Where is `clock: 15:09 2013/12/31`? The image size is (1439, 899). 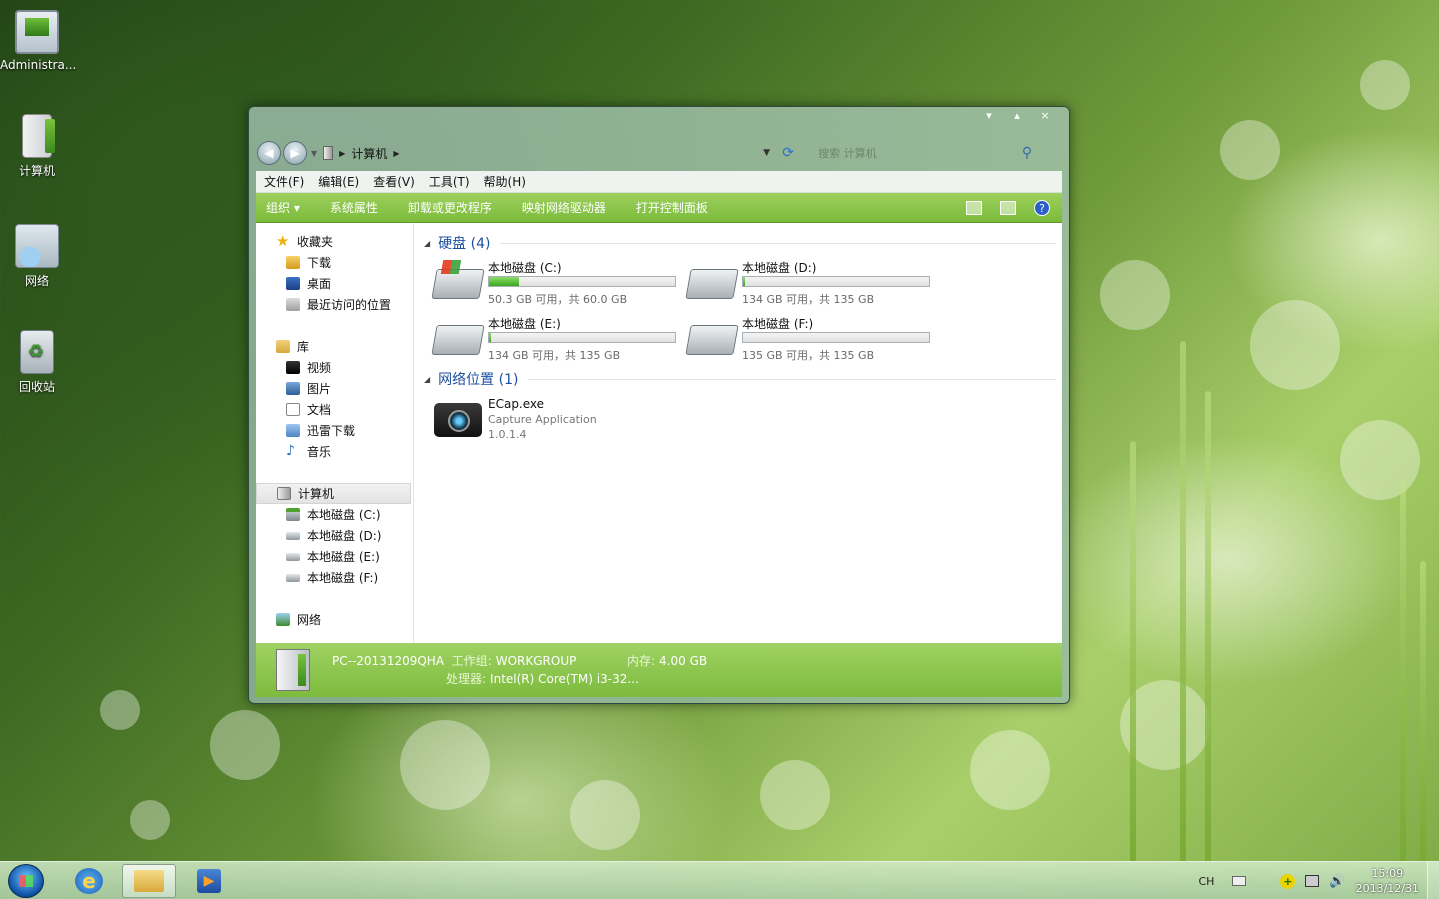
clock: 15:09 2013/12/31 is located at coordinates (1387, 881).